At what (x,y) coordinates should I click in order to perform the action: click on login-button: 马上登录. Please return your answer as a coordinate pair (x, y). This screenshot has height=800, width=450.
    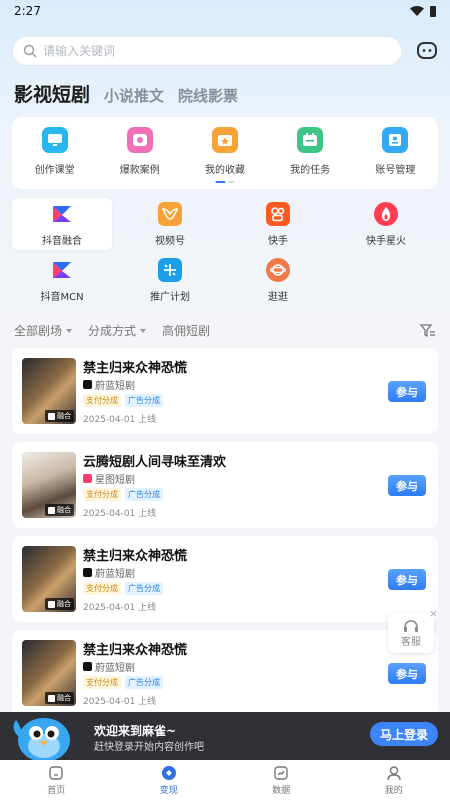
    Looking at the image, I should click on (404, 734).